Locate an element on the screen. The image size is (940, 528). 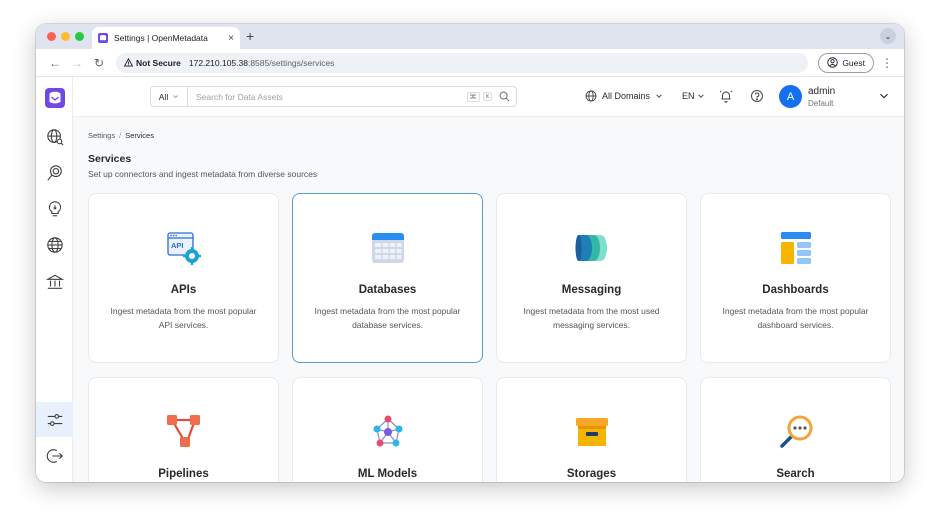
help-icon is located at coordinates (757, 96).